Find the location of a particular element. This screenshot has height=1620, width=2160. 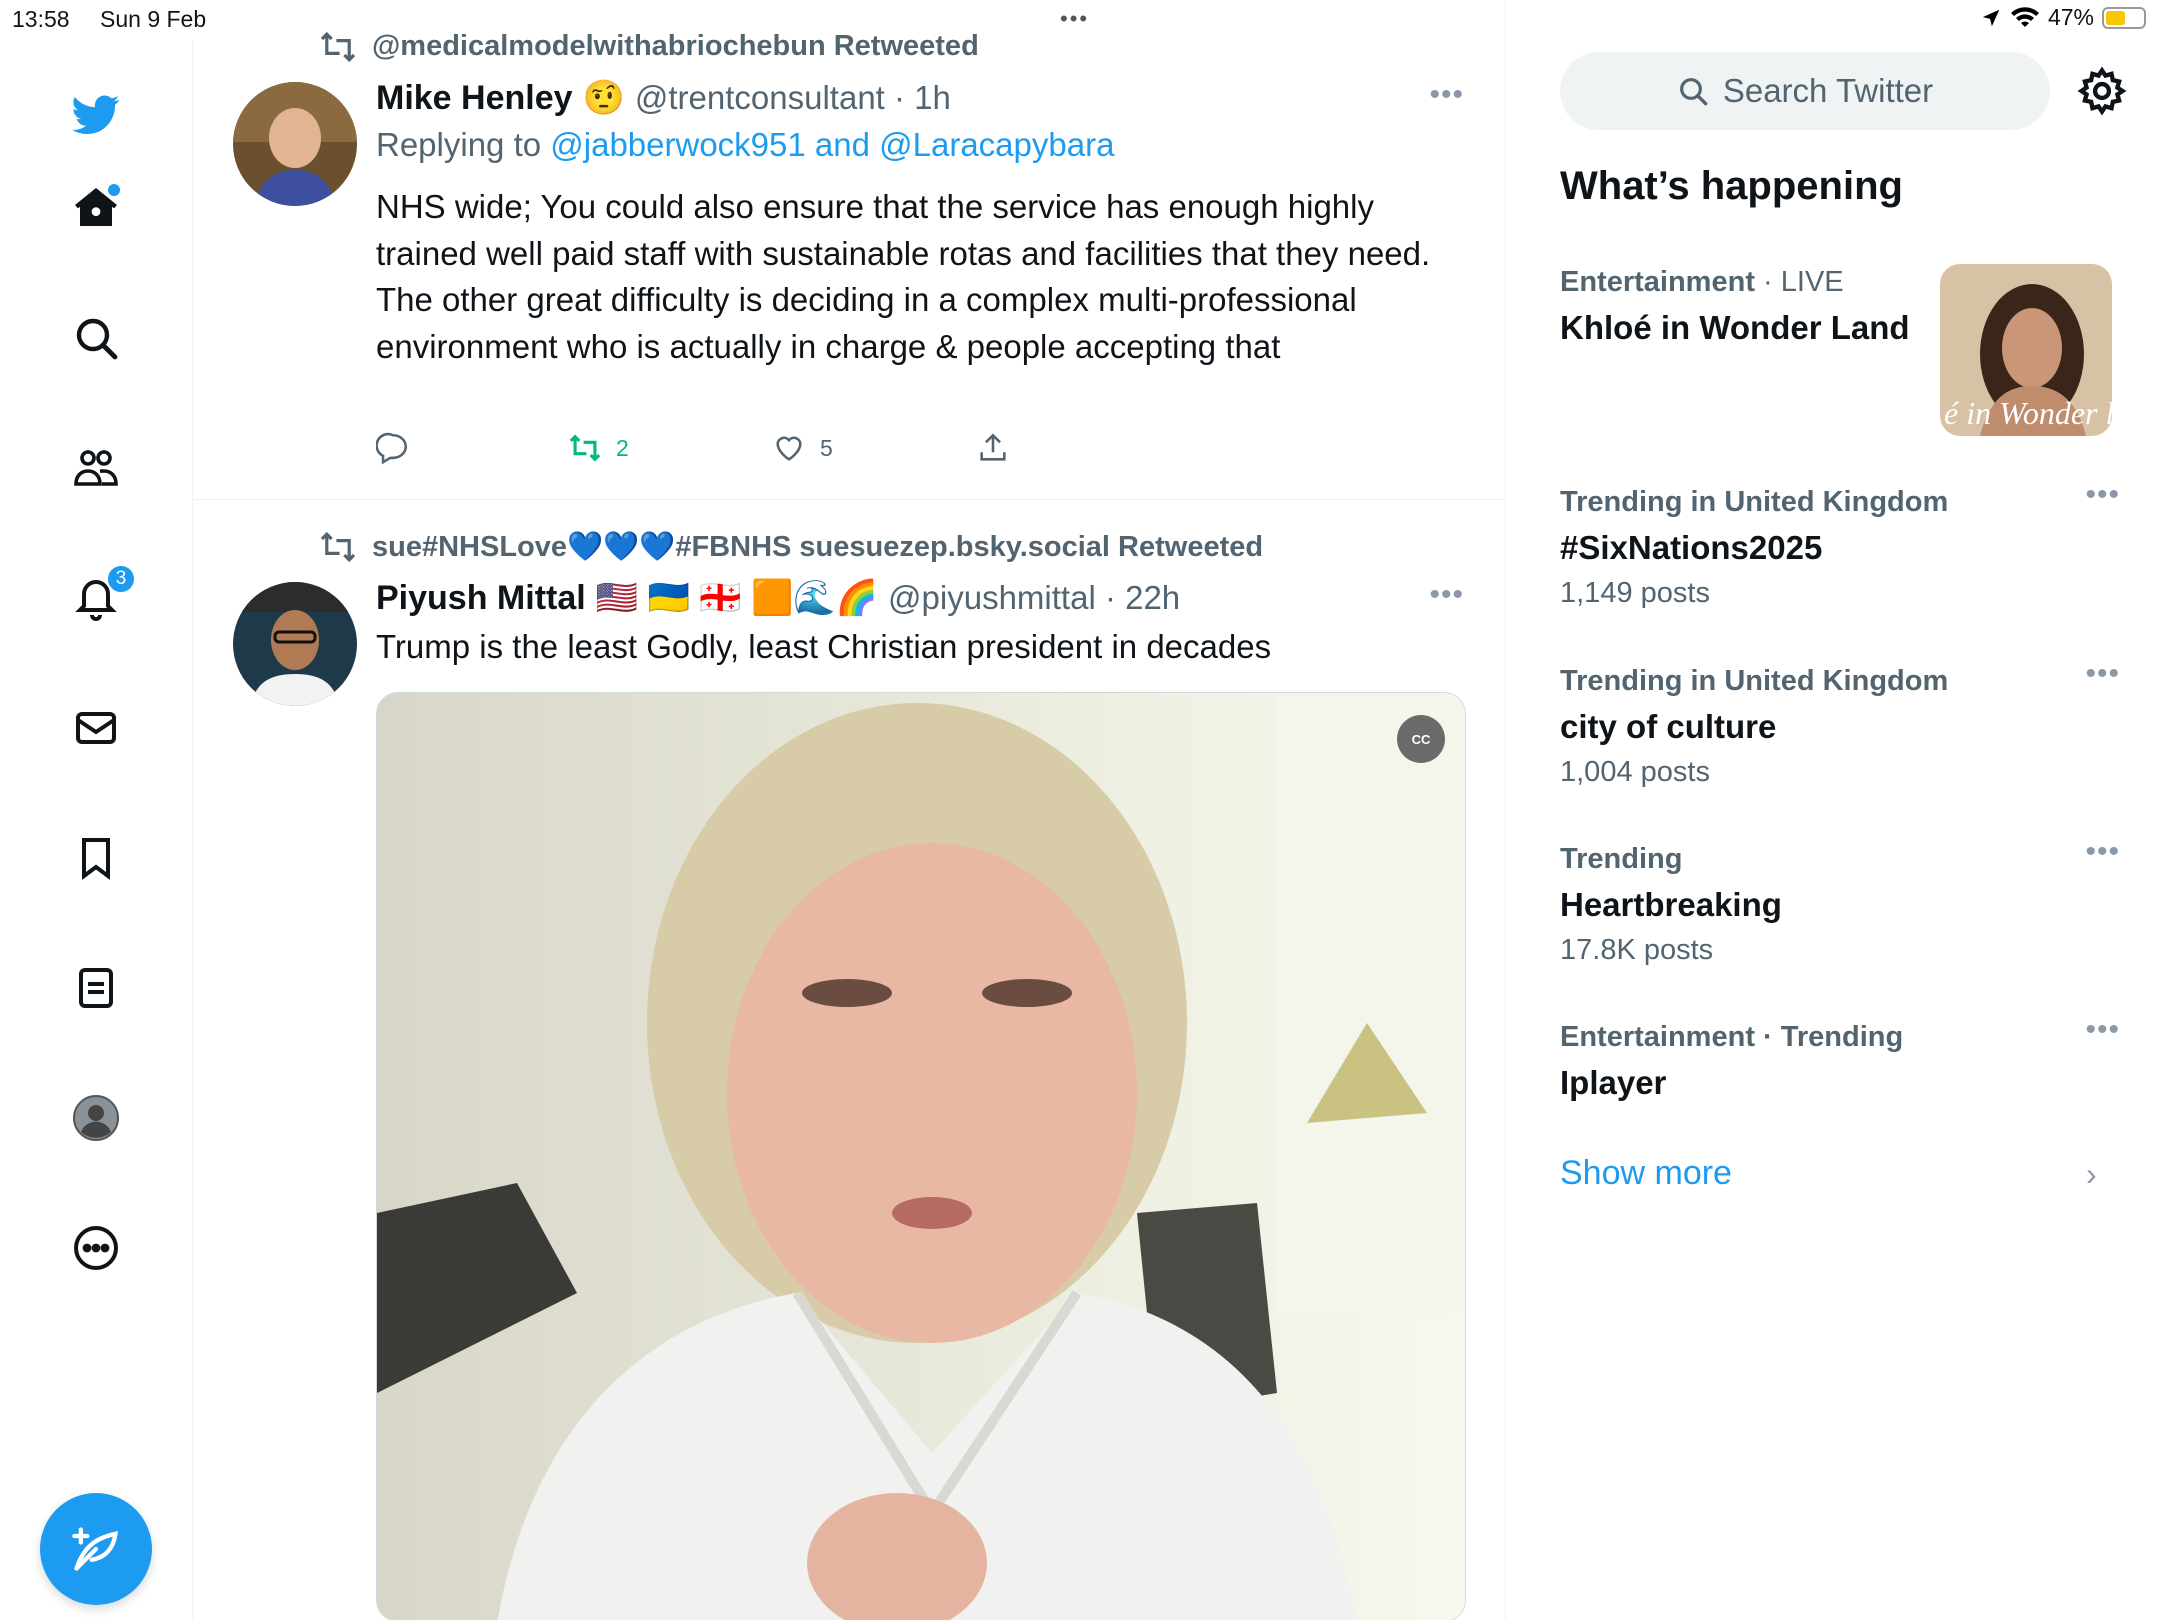

replying-prefix: Replying to is located at coordinates (463, 144).